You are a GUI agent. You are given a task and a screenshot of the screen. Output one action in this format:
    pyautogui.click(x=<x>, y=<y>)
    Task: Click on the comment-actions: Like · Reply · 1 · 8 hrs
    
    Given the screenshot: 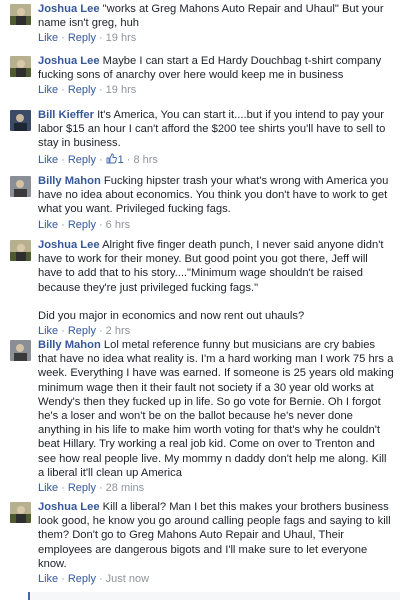 What is the action you would take?
    pyautogui.click(x=98, y=160)
    